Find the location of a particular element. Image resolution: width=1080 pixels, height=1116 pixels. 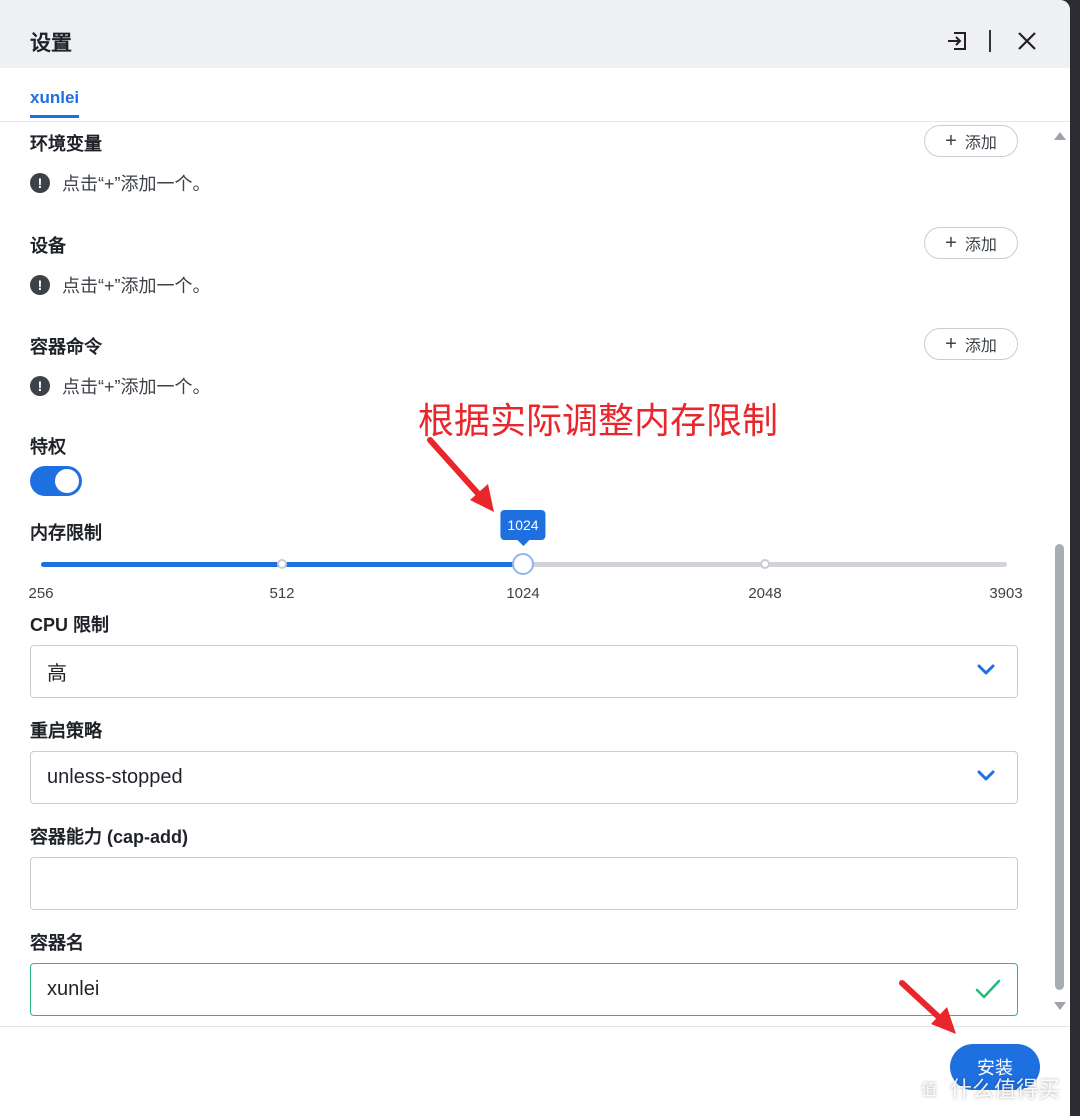

scrollbar-thumb is located at coordinates (1059, 767).